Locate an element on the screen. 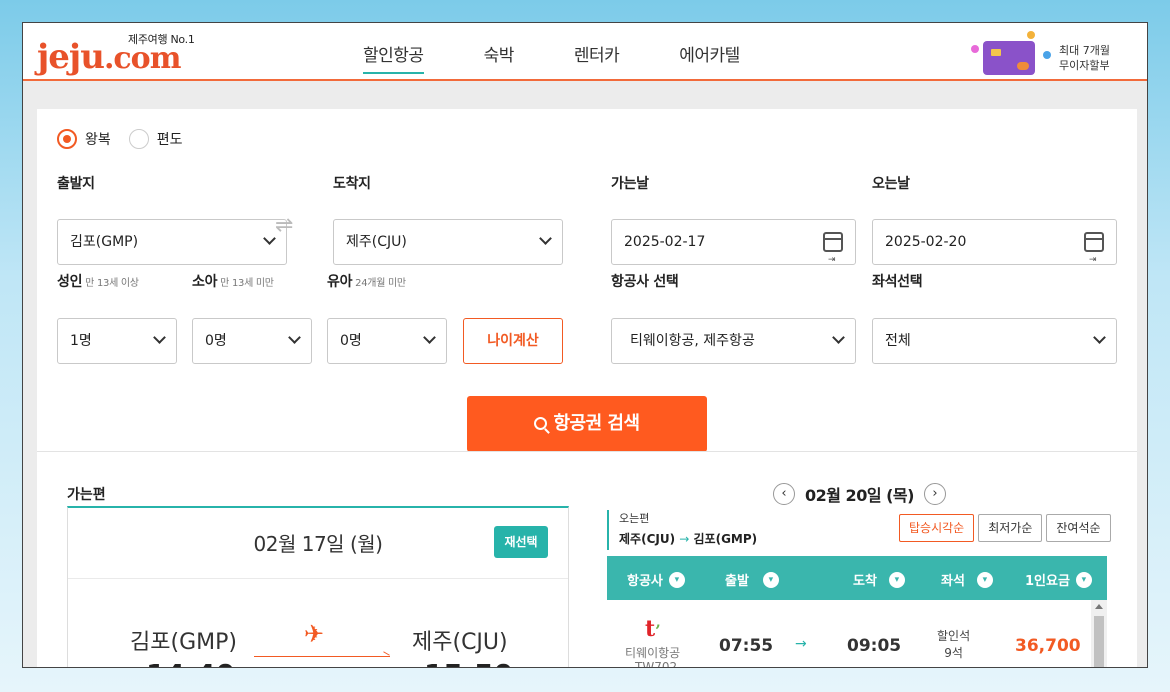 This screenshot has width=1170, height=692. radio-roundtrip-label: 왕복 is located at coordinates (98, 139).